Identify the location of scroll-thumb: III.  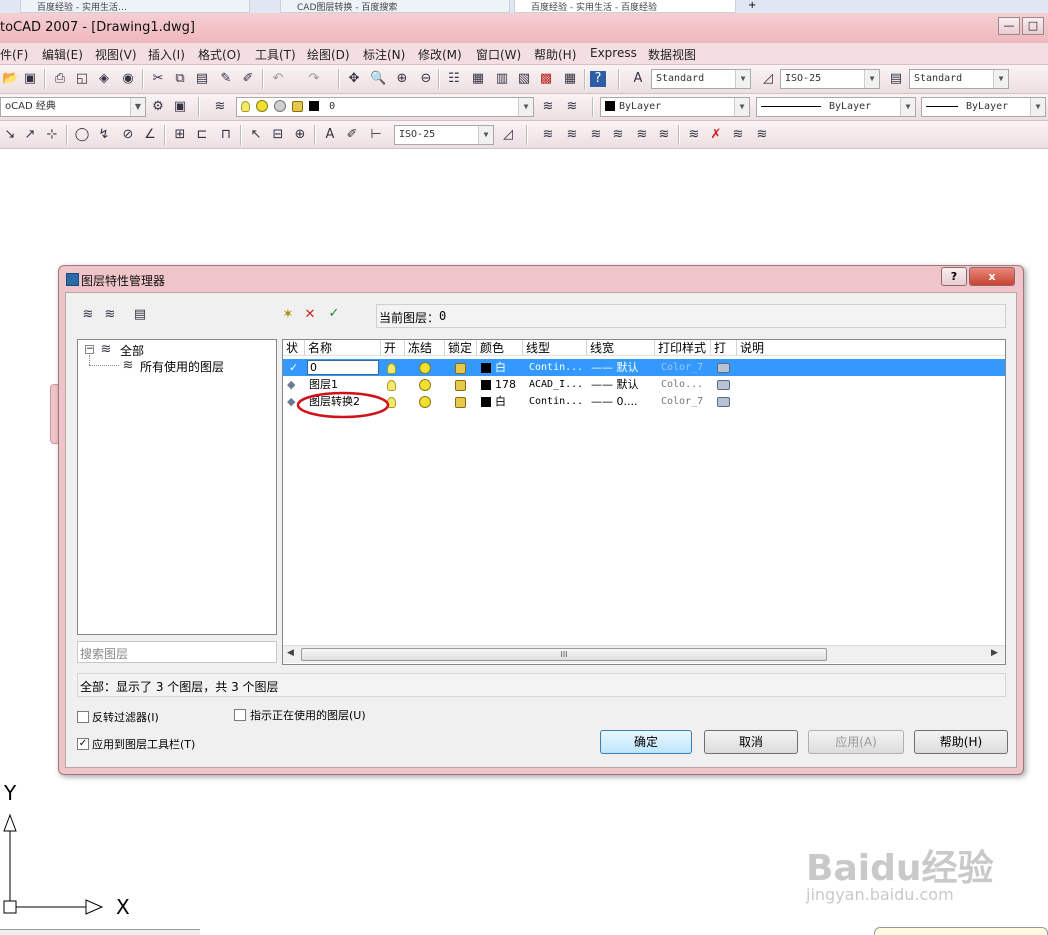
(564, 654).